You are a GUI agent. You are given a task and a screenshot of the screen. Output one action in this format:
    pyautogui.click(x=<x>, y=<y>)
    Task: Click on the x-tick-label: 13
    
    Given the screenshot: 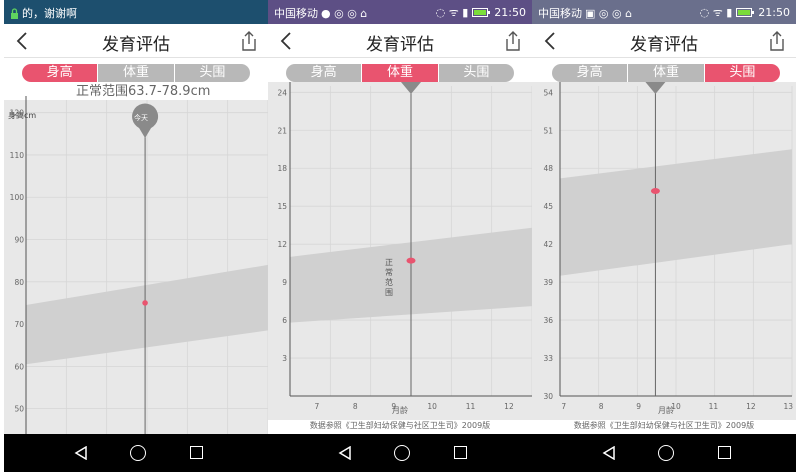 What is the action you would take?
    pyautogui.click(x=788, y=406)
    